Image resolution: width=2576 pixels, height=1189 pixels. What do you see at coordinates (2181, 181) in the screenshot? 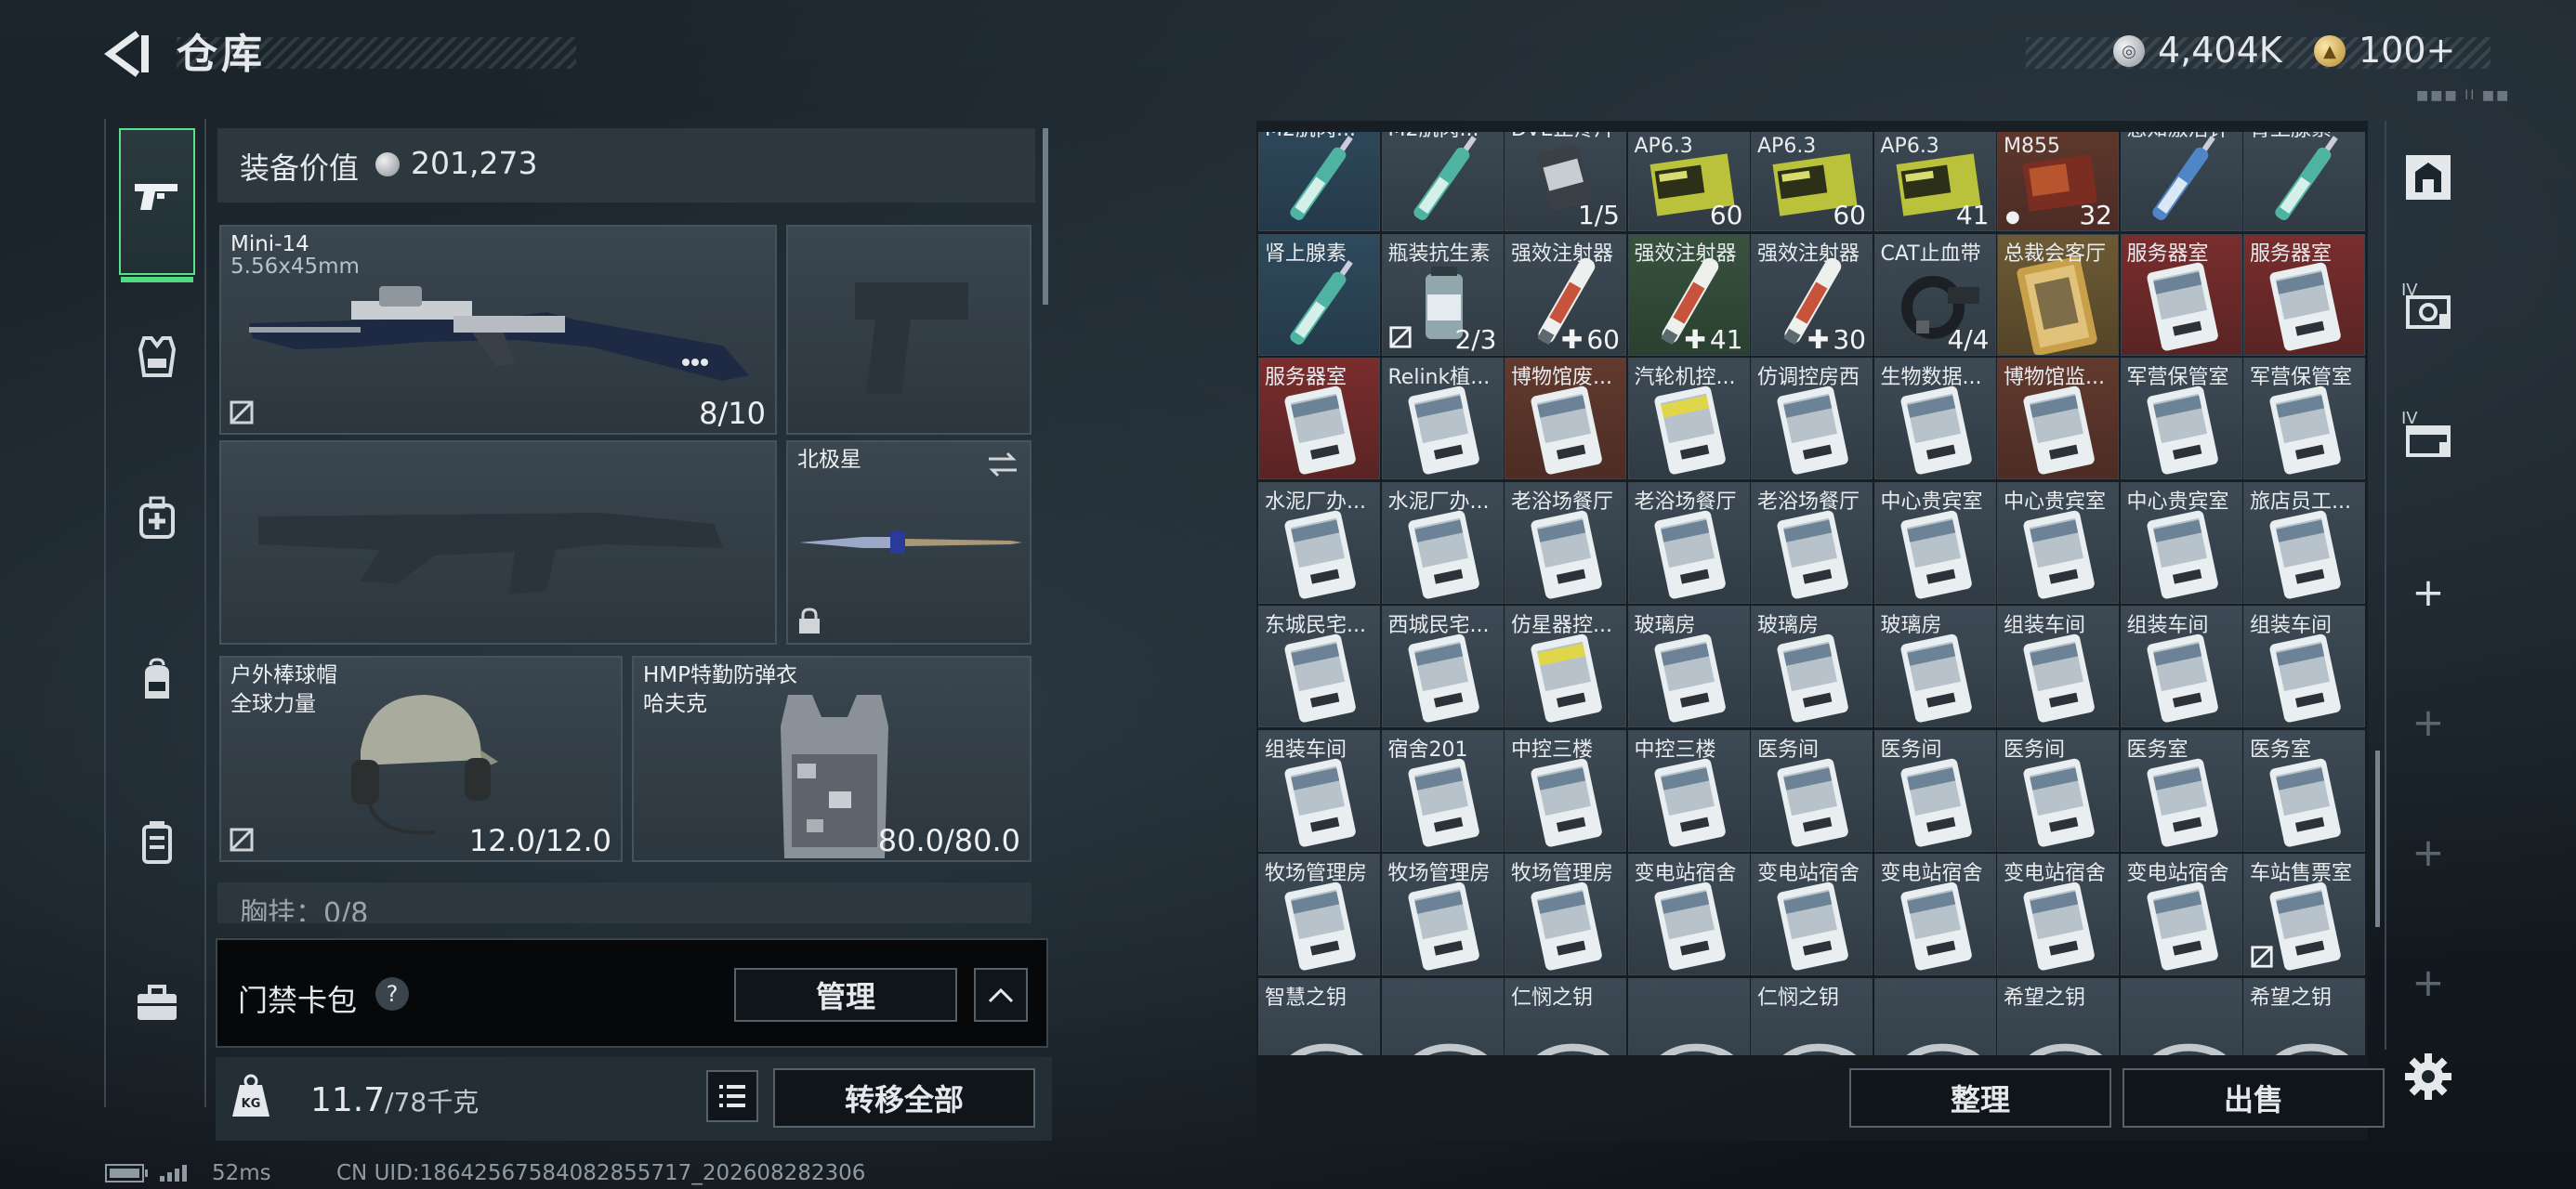
I see `inventory-item: 感知激活针` at bounding box center [2181, 181].